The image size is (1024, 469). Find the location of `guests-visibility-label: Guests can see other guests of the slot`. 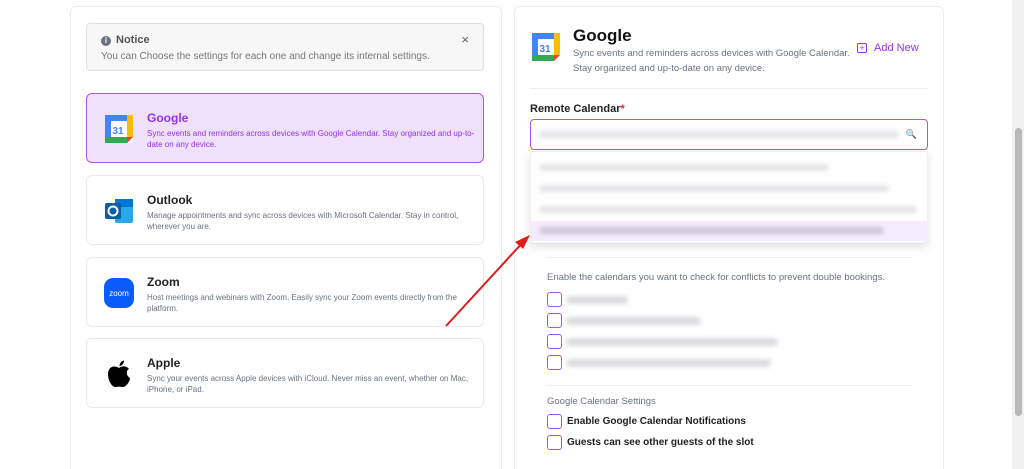

guests-visibility-label: Guests can see other guests of the slot is located at coordinates (660, 442).